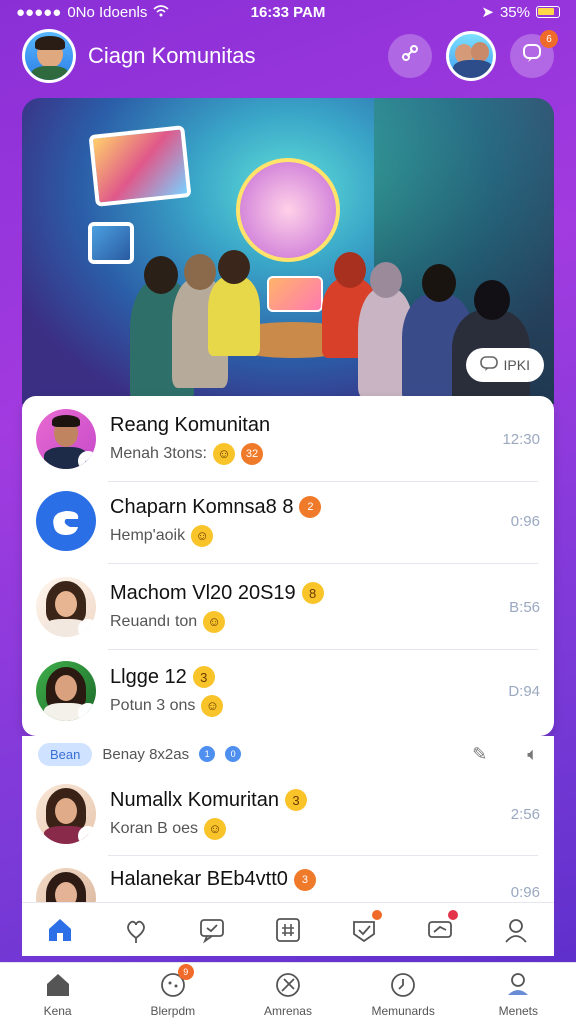 The height and width of the screenshot is (1024, 576). What do you see at coordinates (49, 56) in the screenshot?
I see `user-avatar` at bounding box center [49, 56].